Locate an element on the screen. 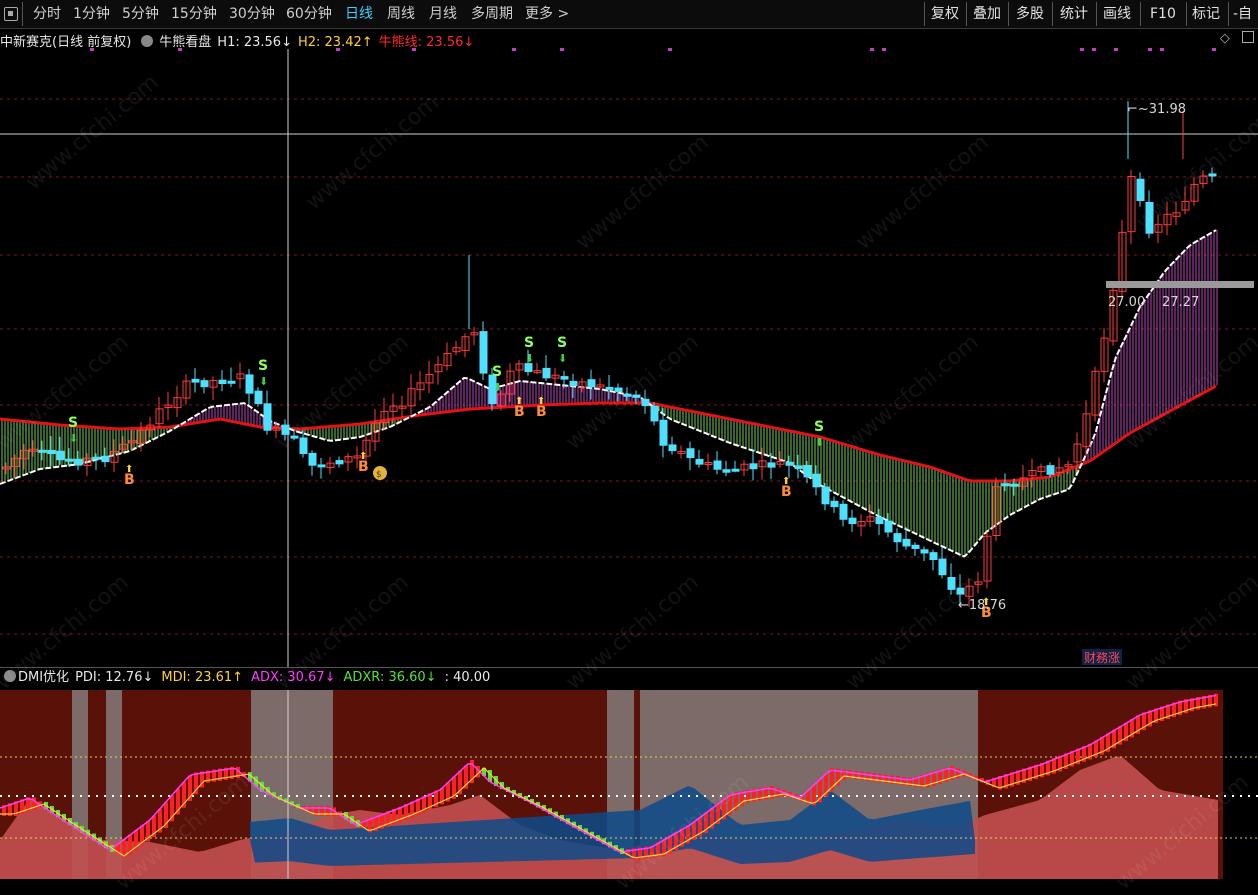  level-price-label-2: 27.27 is located at coordinates (1180, 302).